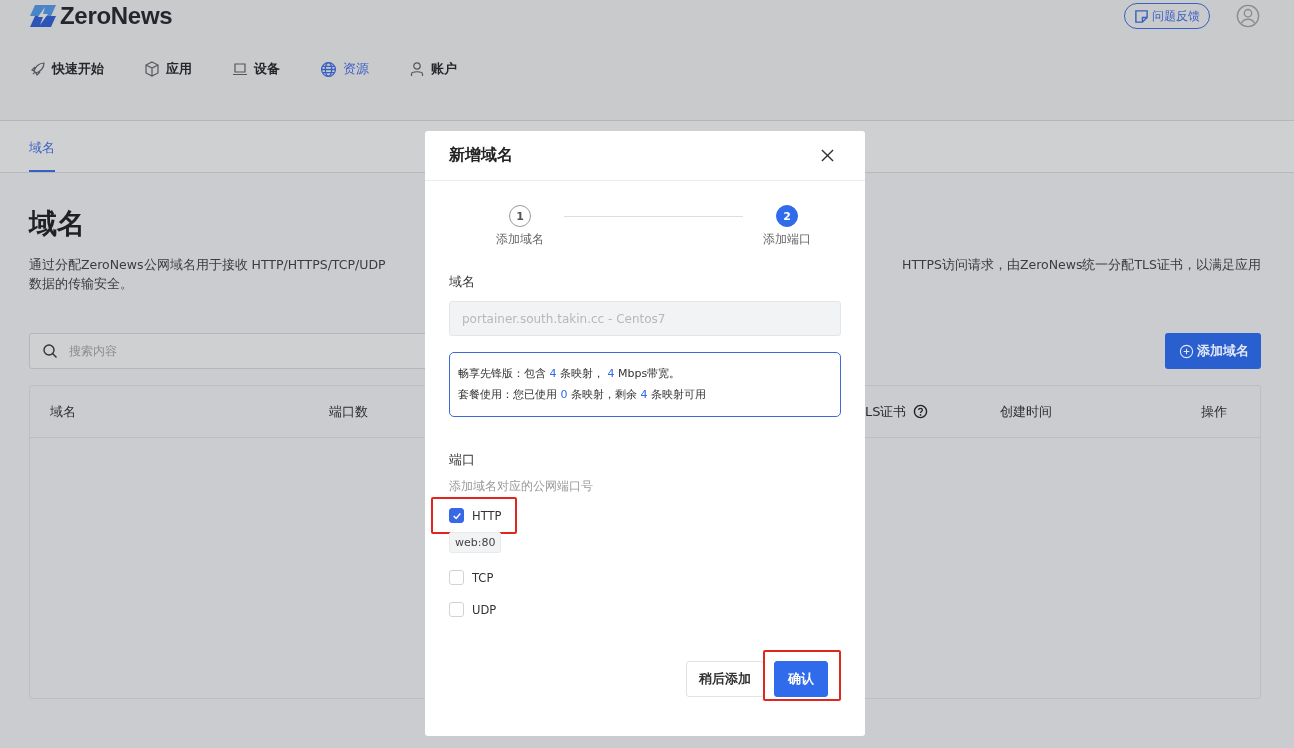  Describe the element at coordinates (475, 542) in the screenshot. I see `port-tag: web:80` at that location.